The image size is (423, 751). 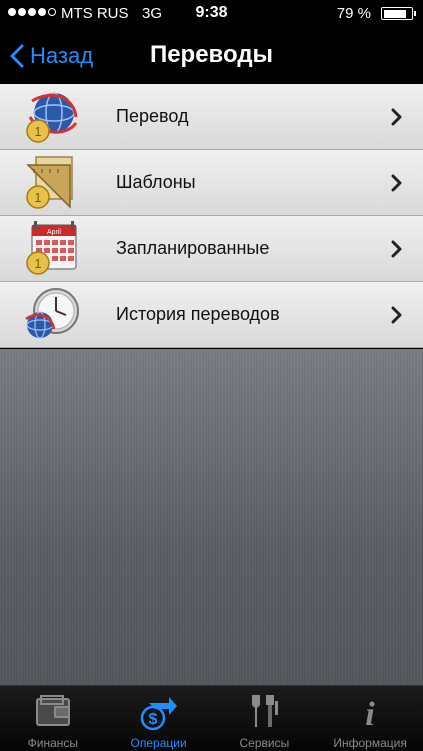 I want to click on tab-operations: $ Операции, so click(x=159, y=718).